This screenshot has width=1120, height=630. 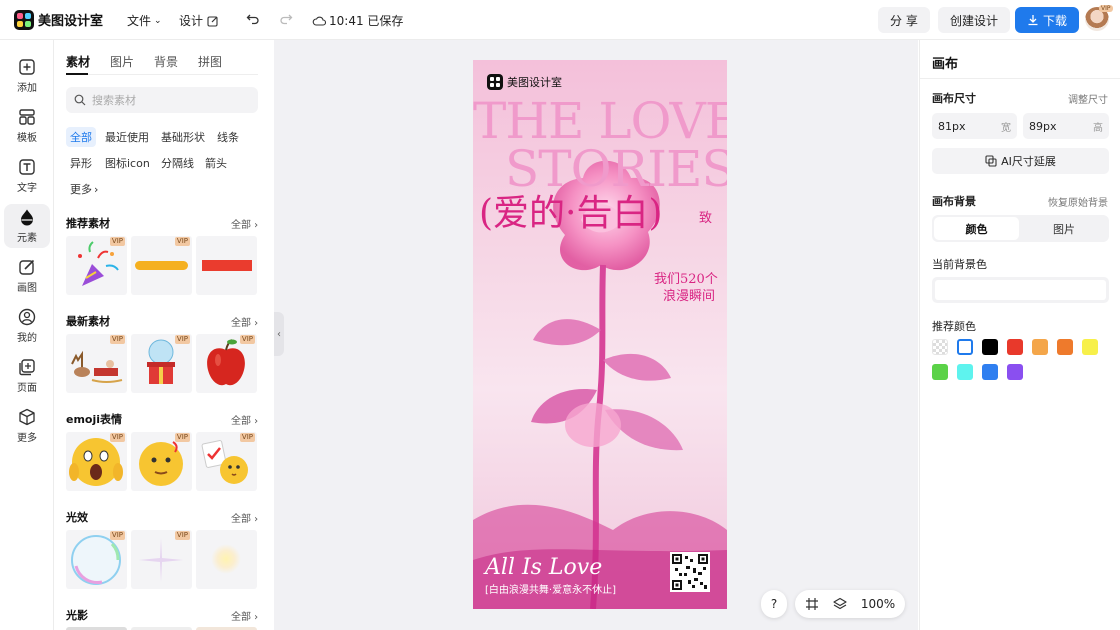 I want to click on collapse-panel-handle: ‹, so click(x=279, y=334).